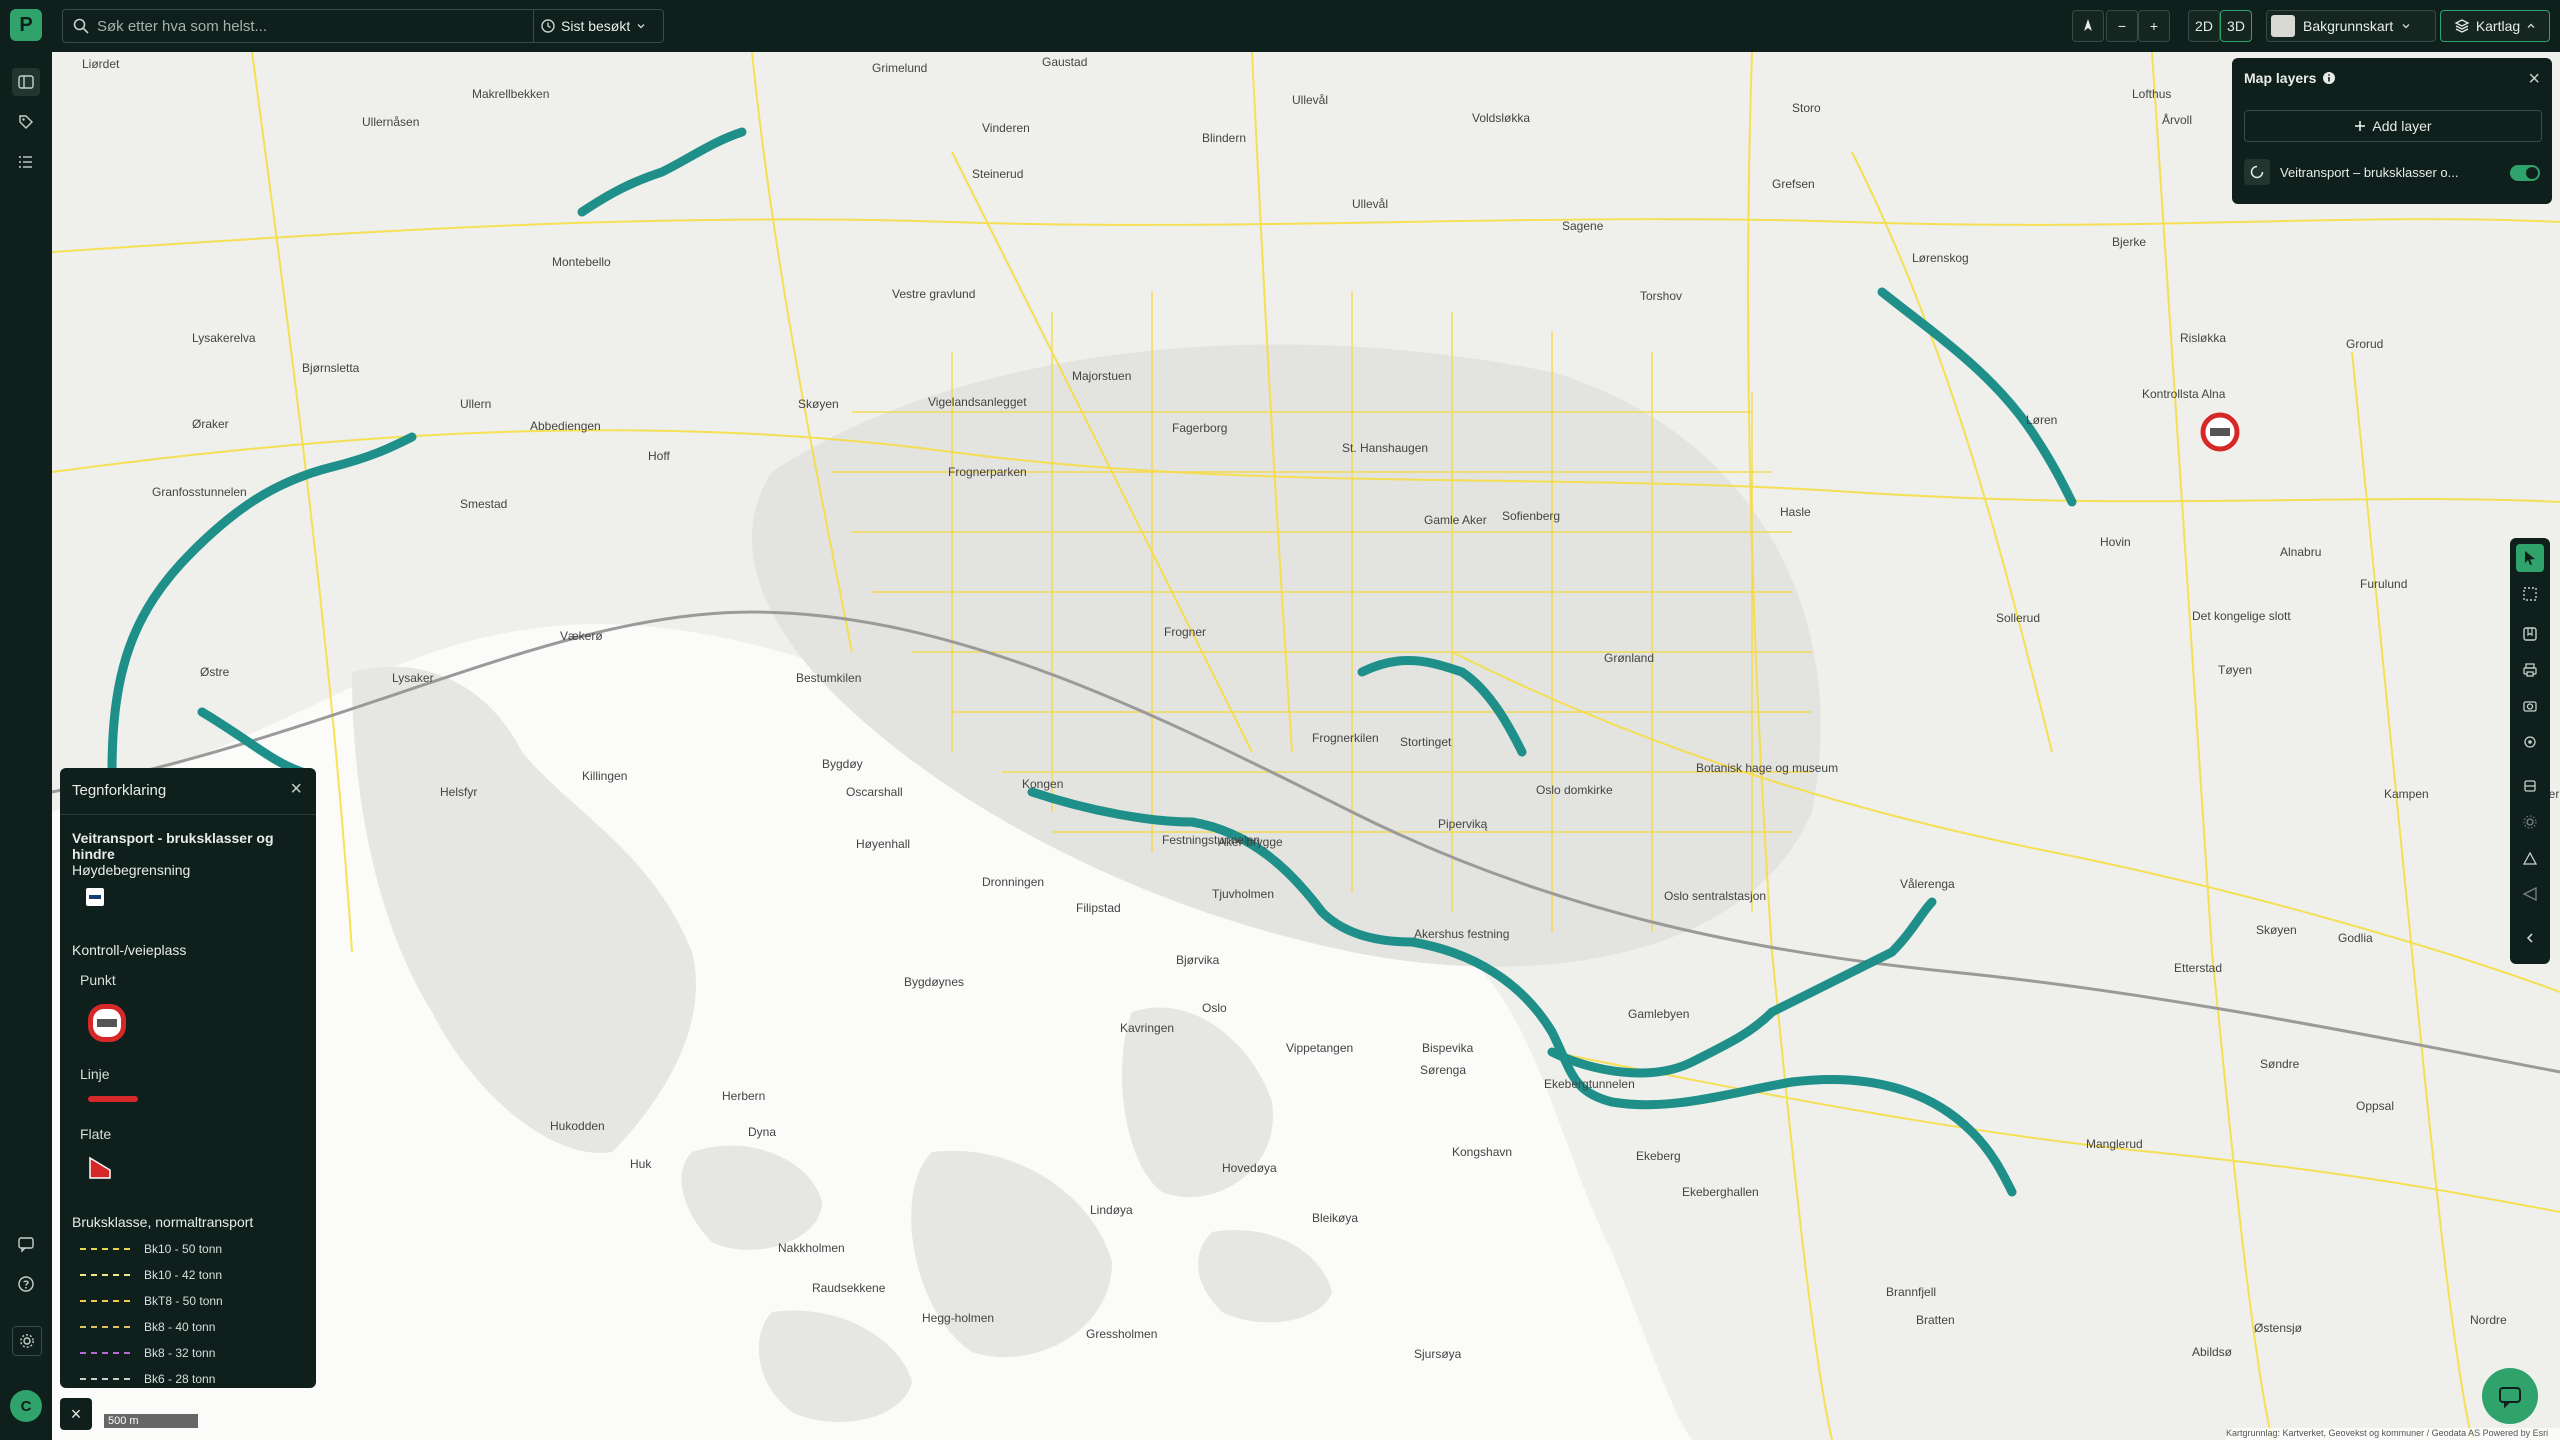 The image size is (2560, 1440). What do you see at coordinates (363, 26) in the screenshot?
I see `search-box: Søk etter hva som helst... Sist besøkt` at bounding box center [363, 26].